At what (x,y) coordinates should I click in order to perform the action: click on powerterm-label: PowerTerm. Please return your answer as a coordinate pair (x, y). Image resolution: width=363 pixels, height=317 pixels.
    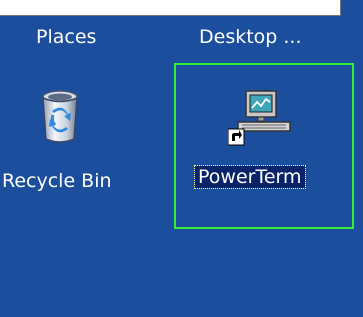
    Looking at the image, I should click on (250, 177).